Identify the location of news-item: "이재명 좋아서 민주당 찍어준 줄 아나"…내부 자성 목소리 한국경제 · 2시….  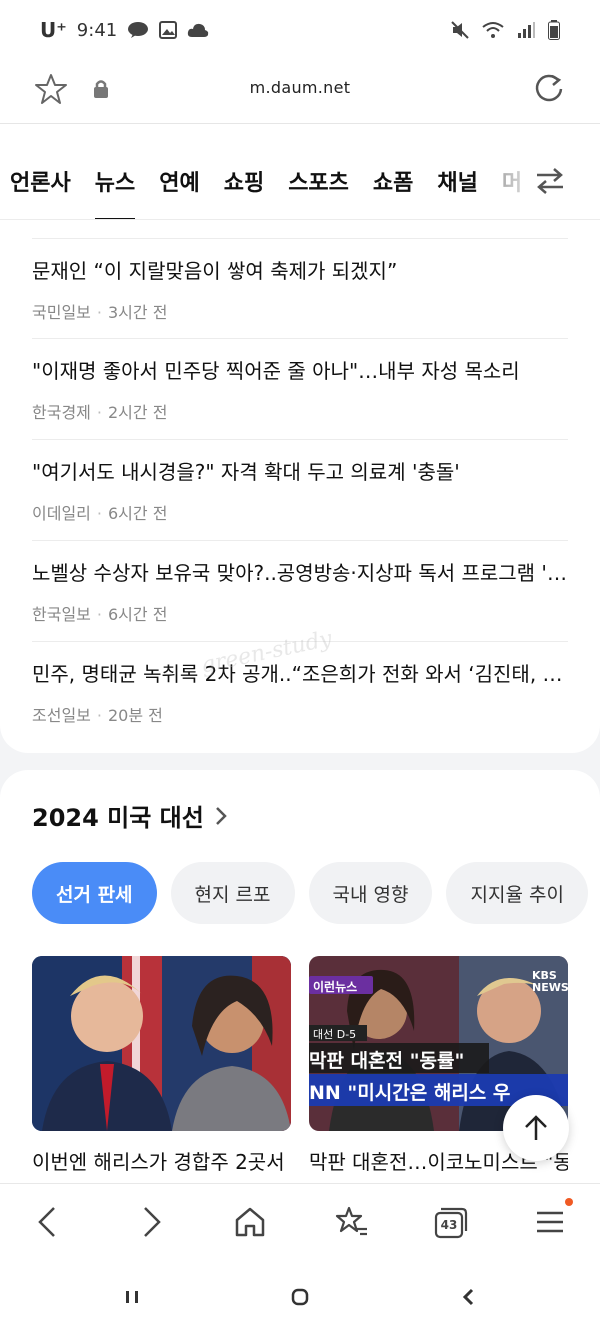
(300, 389).